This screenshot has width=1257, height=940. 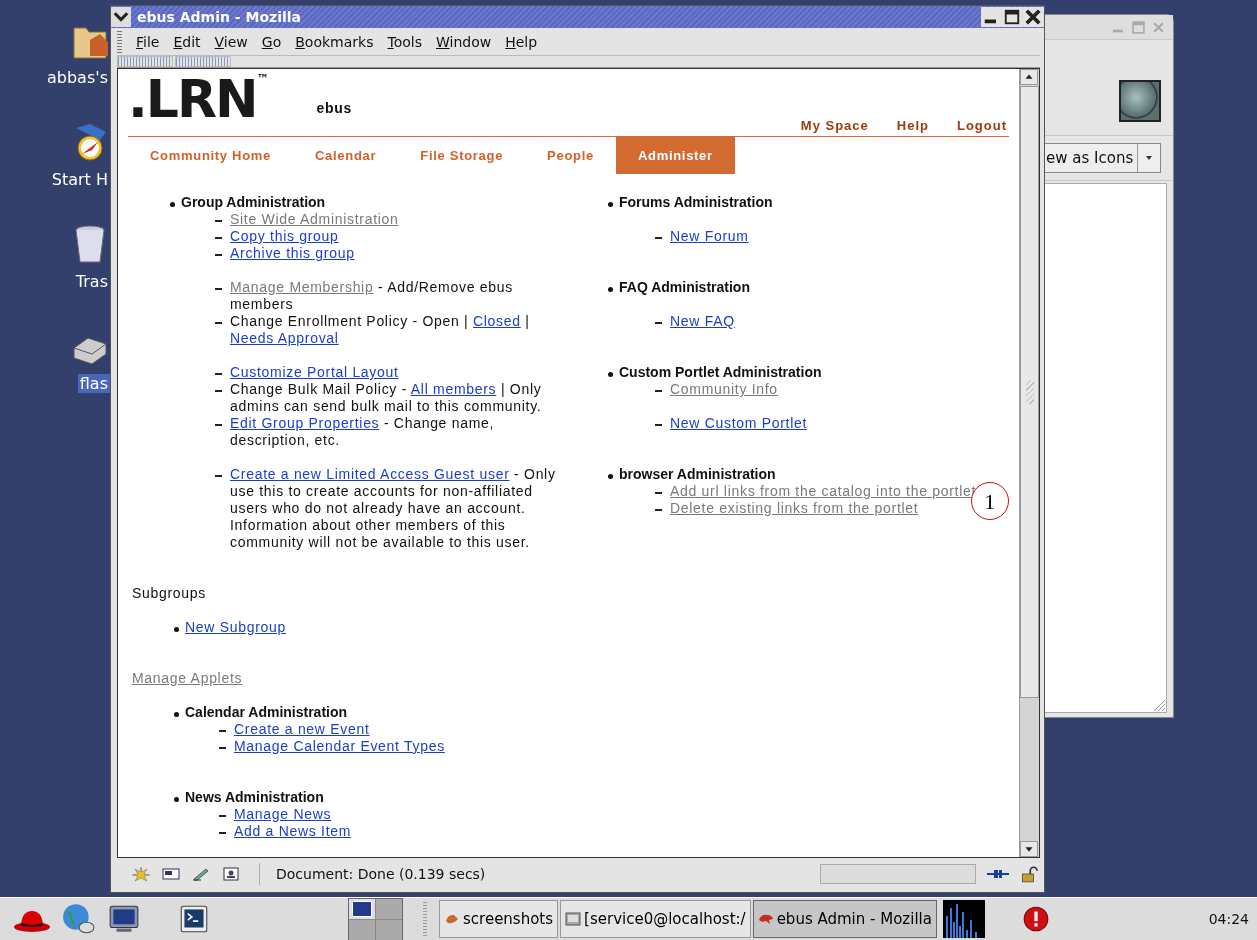 What do you see at coordinates (292, 253) in the screenshot?
I see `admin-link: Archive this group` at bounding box center [292, 253].